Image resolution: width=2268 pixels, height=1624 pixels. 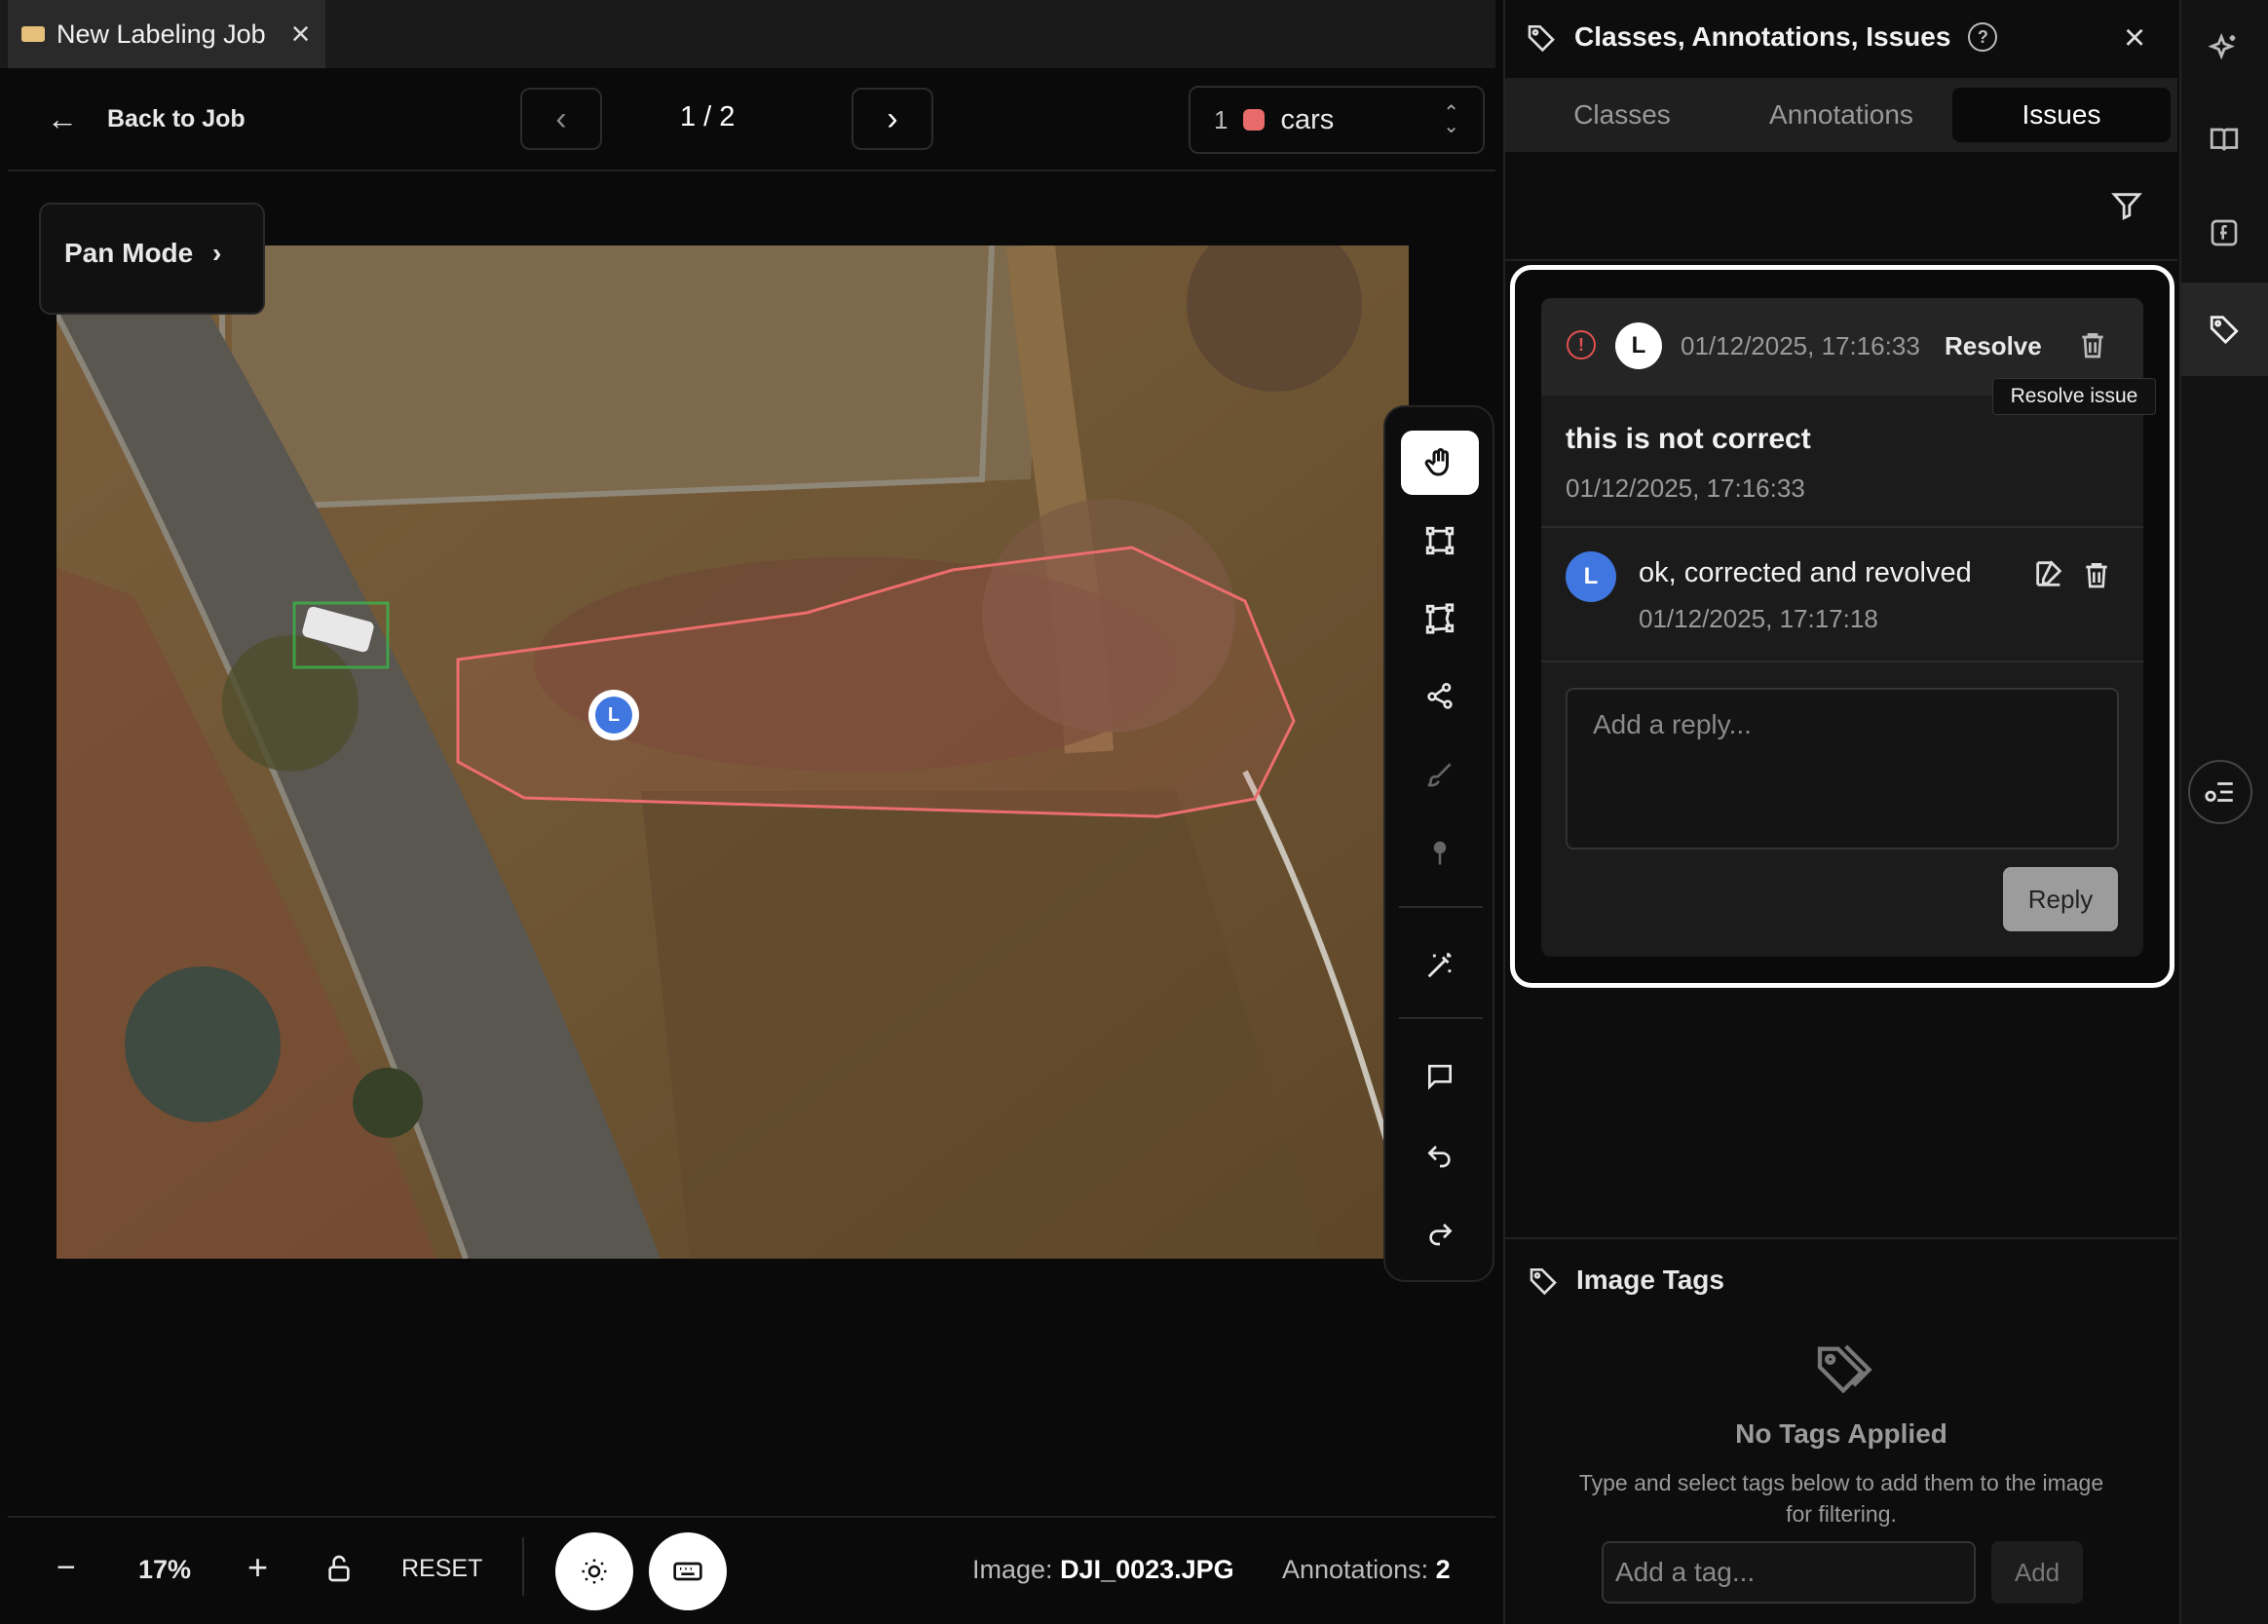 I want to click on image-label: Image:, so click(x=1013, y=1569).